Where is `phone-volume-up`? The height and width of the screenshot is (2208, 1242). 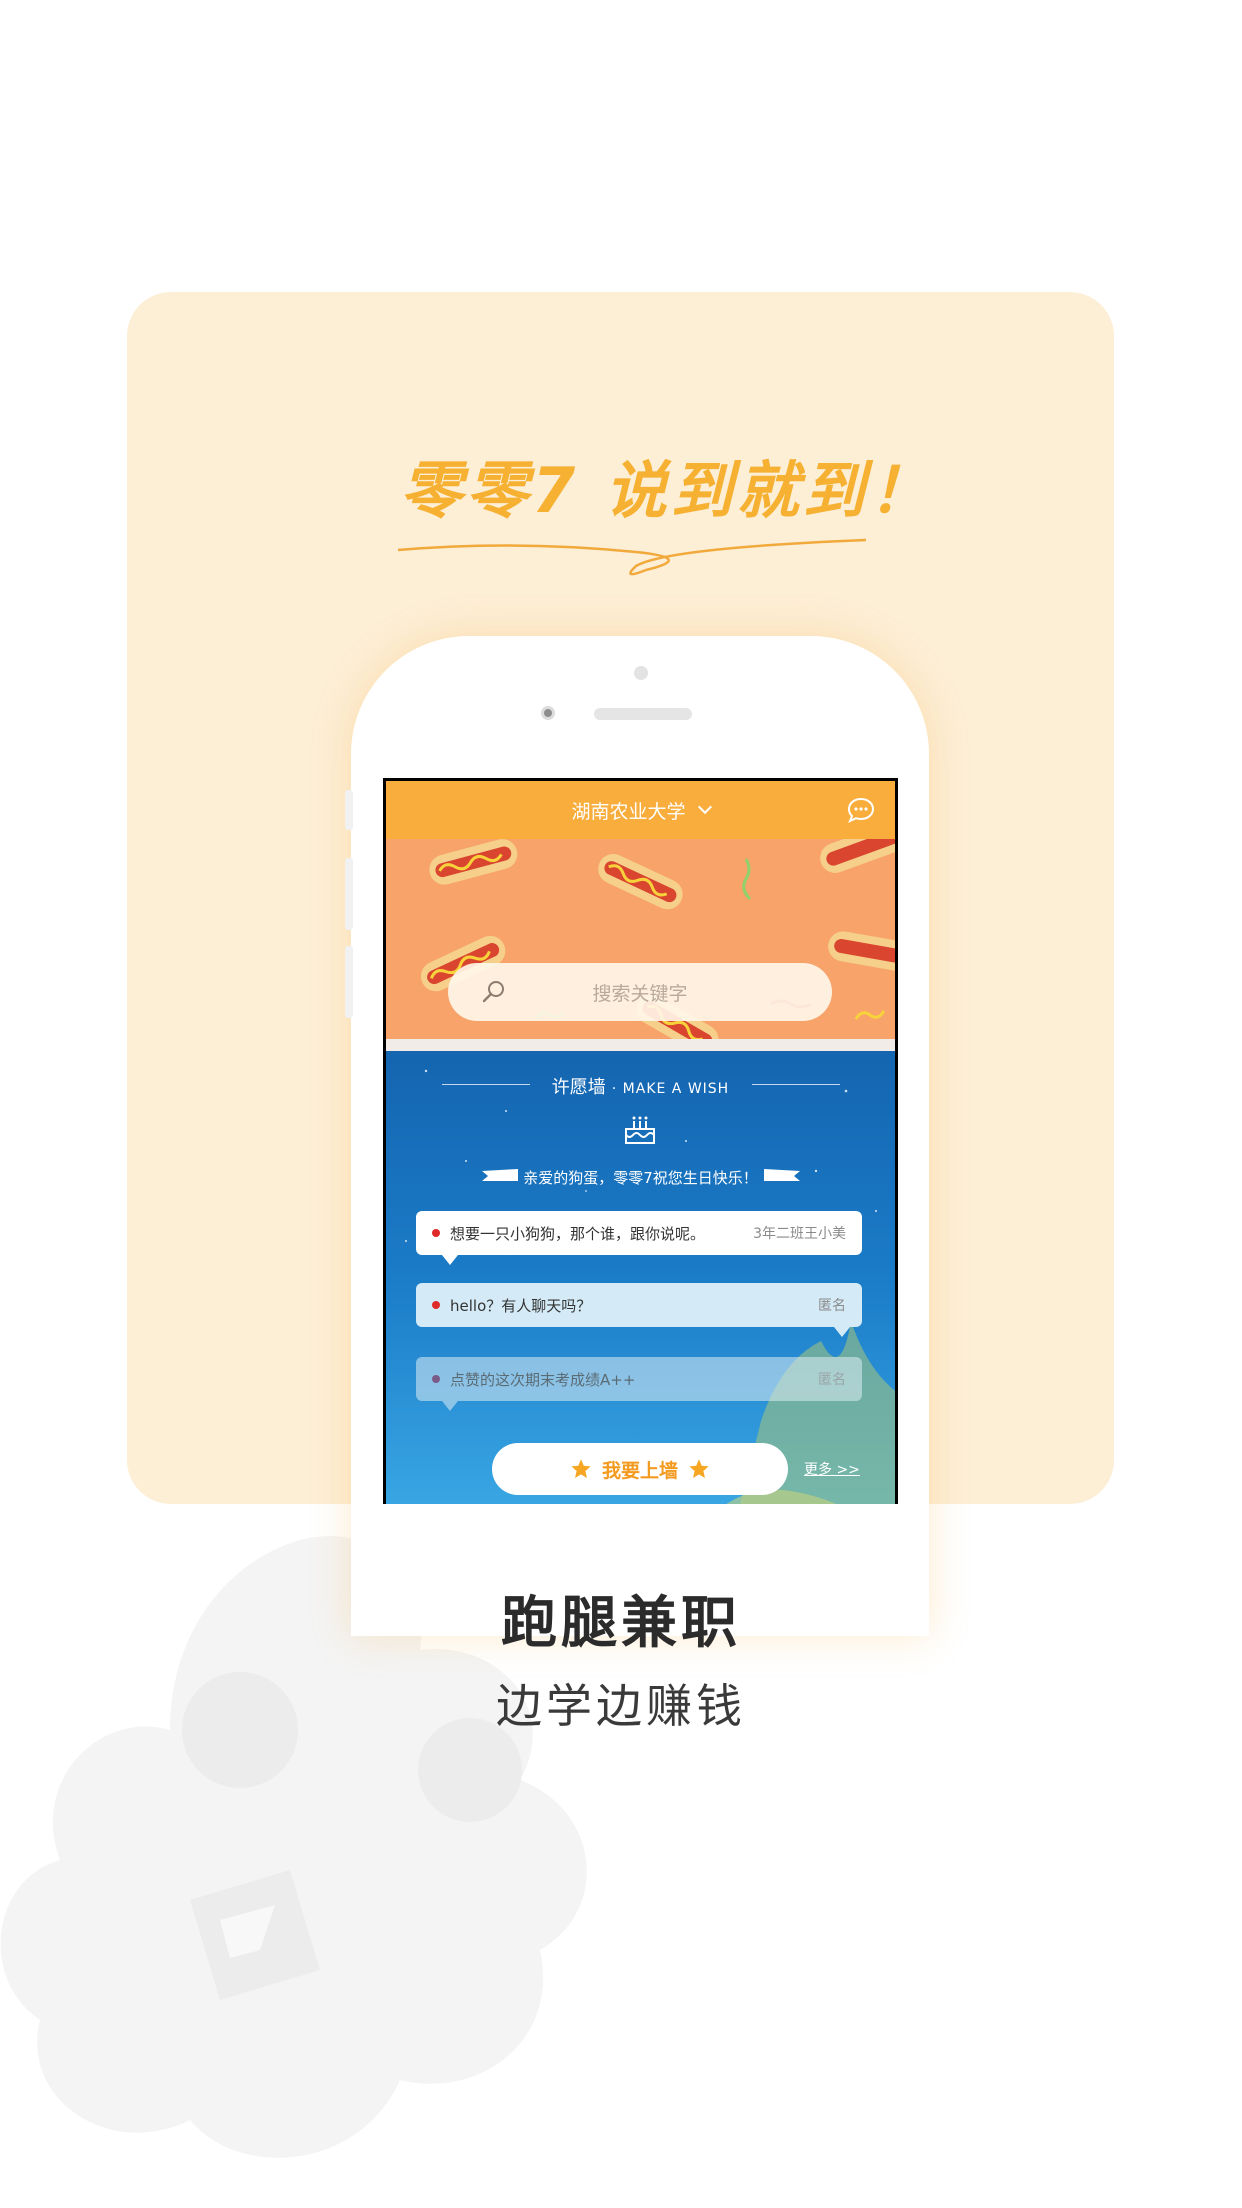
phone-volume-up is located at coordinates (349, 894).